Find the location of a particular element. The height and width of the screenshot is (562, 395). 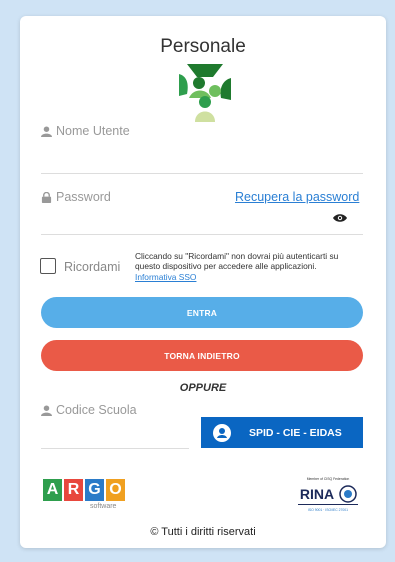

spid-button-label: SPID - CIE - EIDAS is located at coordinates (295, 432).